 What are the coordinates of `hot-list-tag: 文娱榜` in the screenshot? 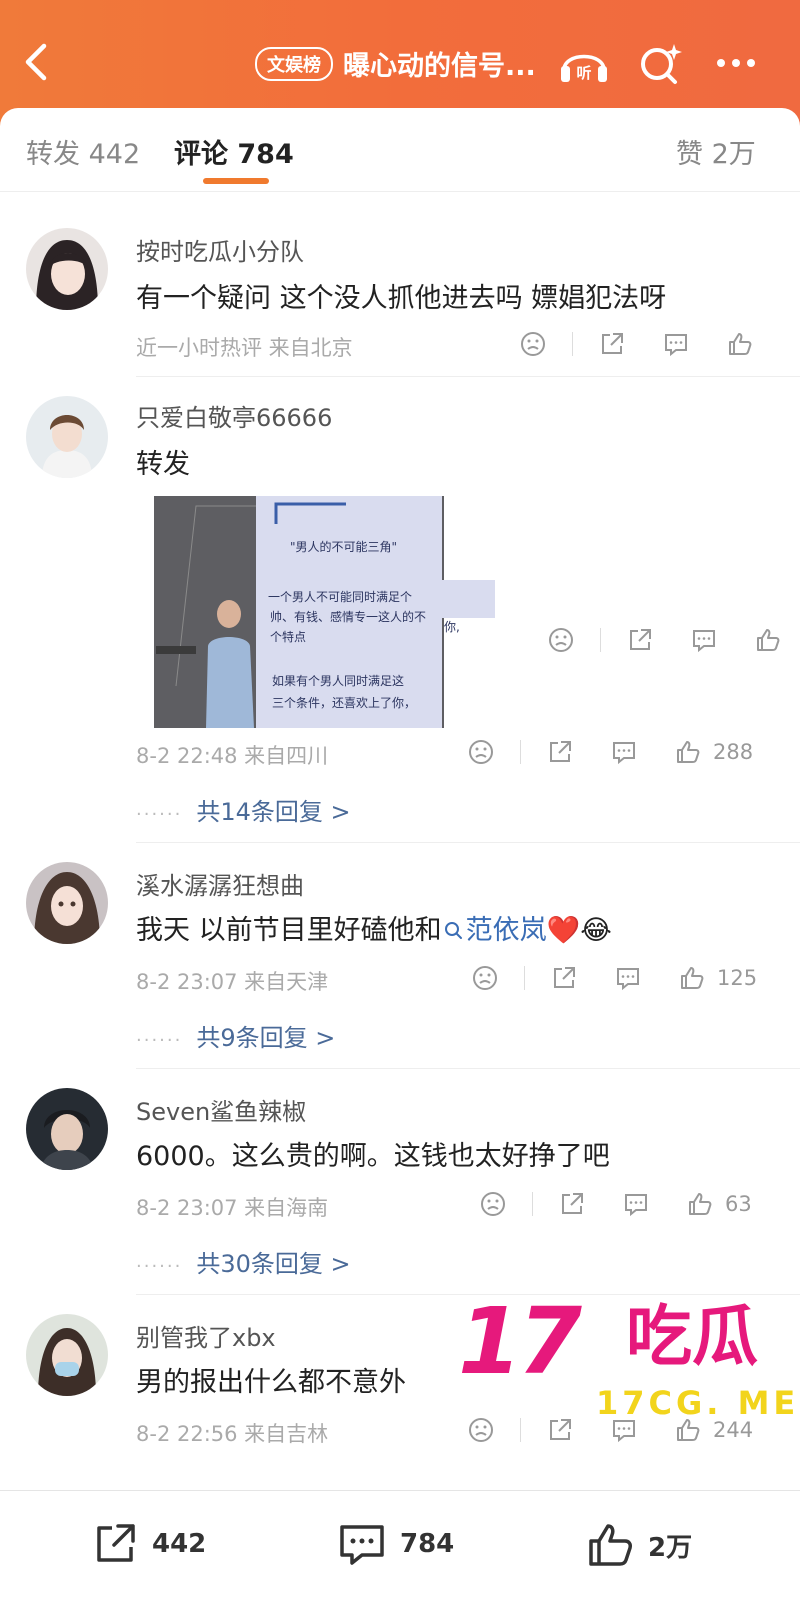 It's located at (294, 63).